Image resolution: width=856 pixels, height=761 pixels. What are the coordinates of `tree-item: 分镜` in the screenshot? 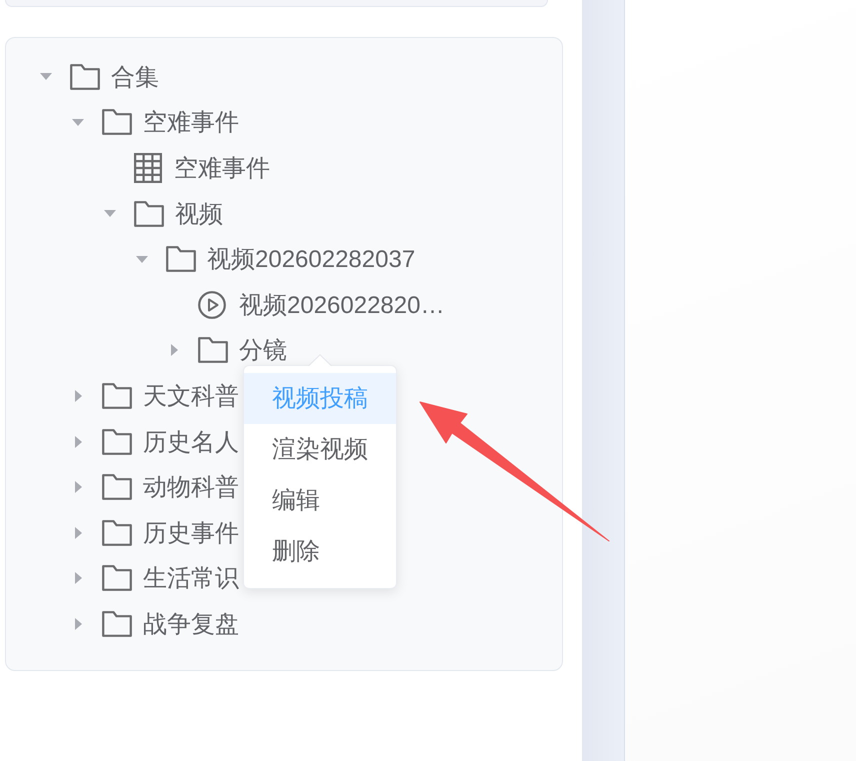 It's located at (224, 351).